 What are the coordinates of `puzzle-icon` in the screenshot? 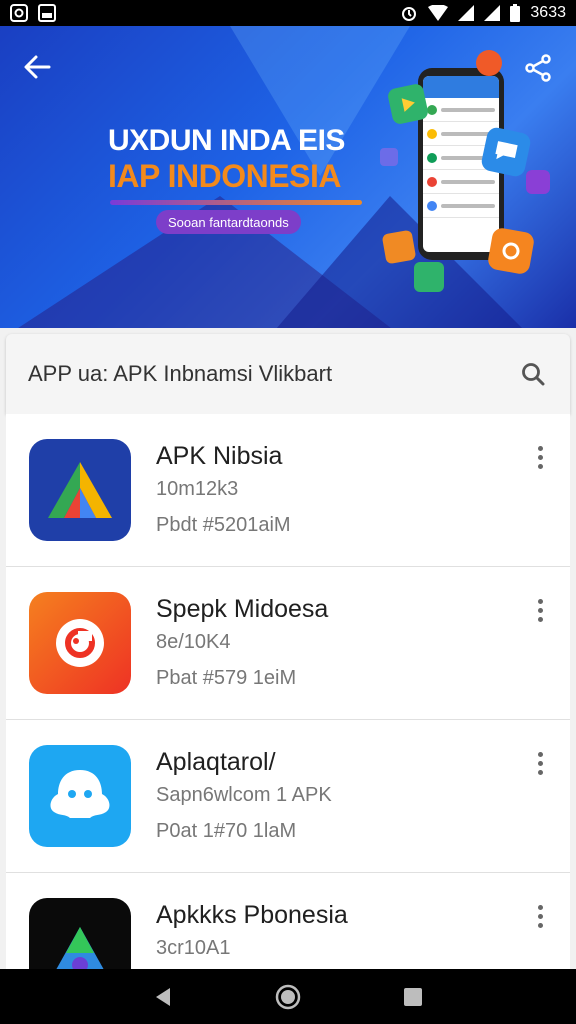 It's located at (538, 182).